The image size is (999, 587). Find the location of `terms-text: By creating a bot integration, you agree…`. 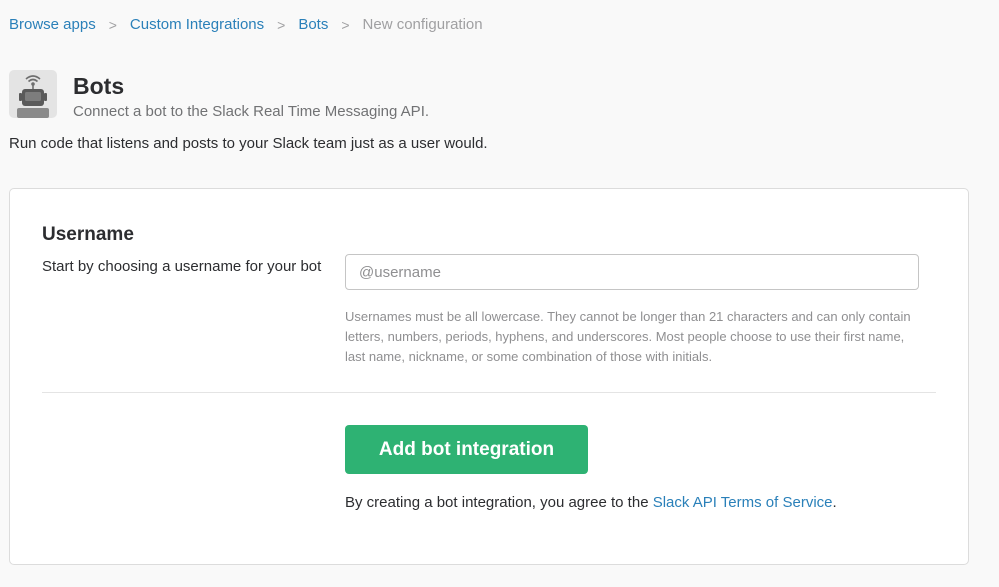

terms-text: By creating a bot integration, you agree… is located at coordinates (591, 503).